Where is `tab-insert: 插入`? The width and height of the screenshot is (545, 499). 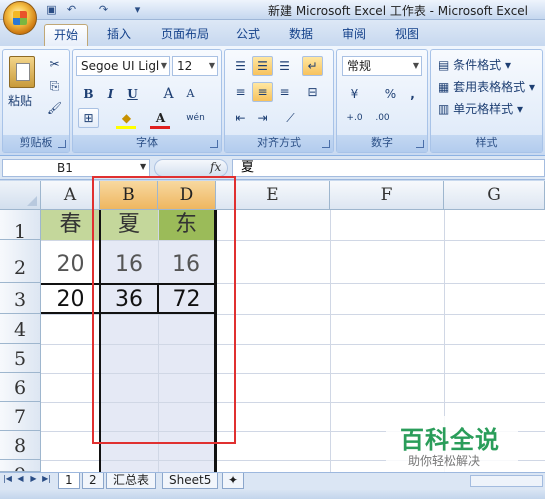
tab-insert: 插入 is located at coordinates (119, 35).